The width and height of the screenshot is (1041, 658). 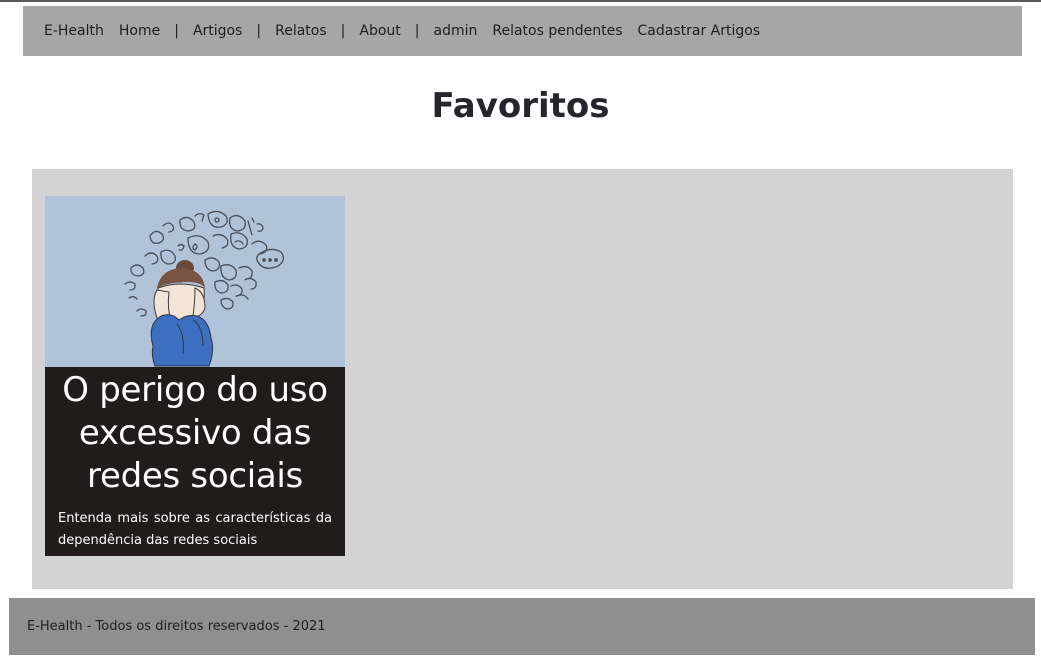 What do you see at coordinates (74, 31) in the screenshot?
I see `nav-brand-link: E-Health` at bounding box center [74, 31].